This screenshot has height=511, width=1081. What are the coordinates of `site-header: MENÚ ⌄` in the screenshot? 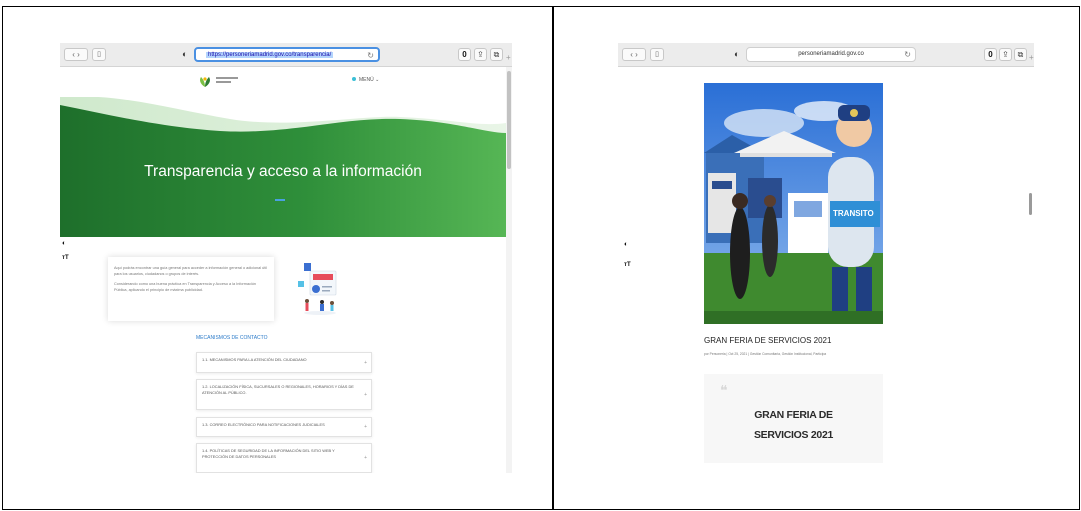 It's located at (283, 82).